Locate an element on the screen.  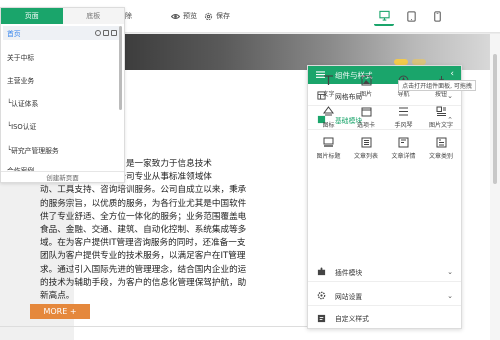
preview-button: 预览 is located at coordinates (184, 16).